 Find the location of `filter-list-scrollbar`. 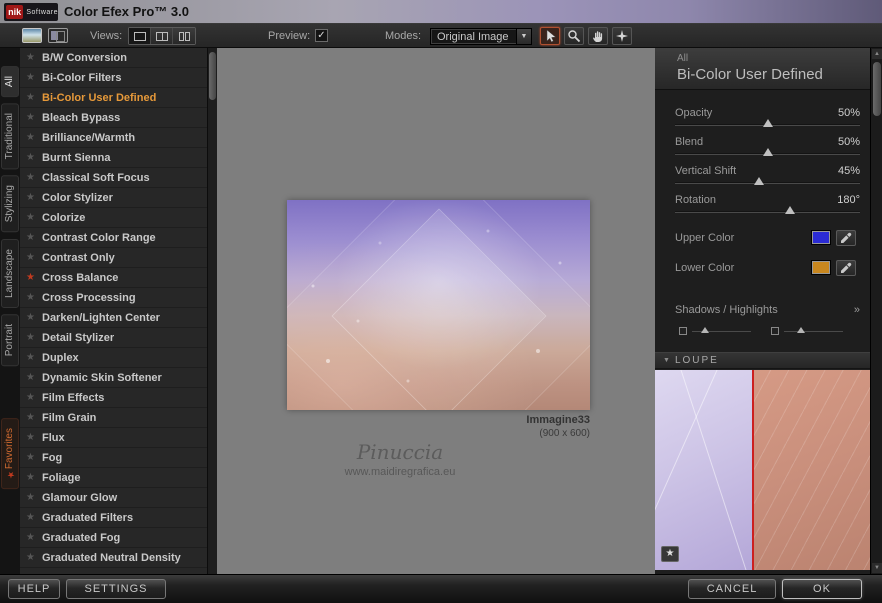

filter-list-scrollbar is located at coordinates (212, 311).